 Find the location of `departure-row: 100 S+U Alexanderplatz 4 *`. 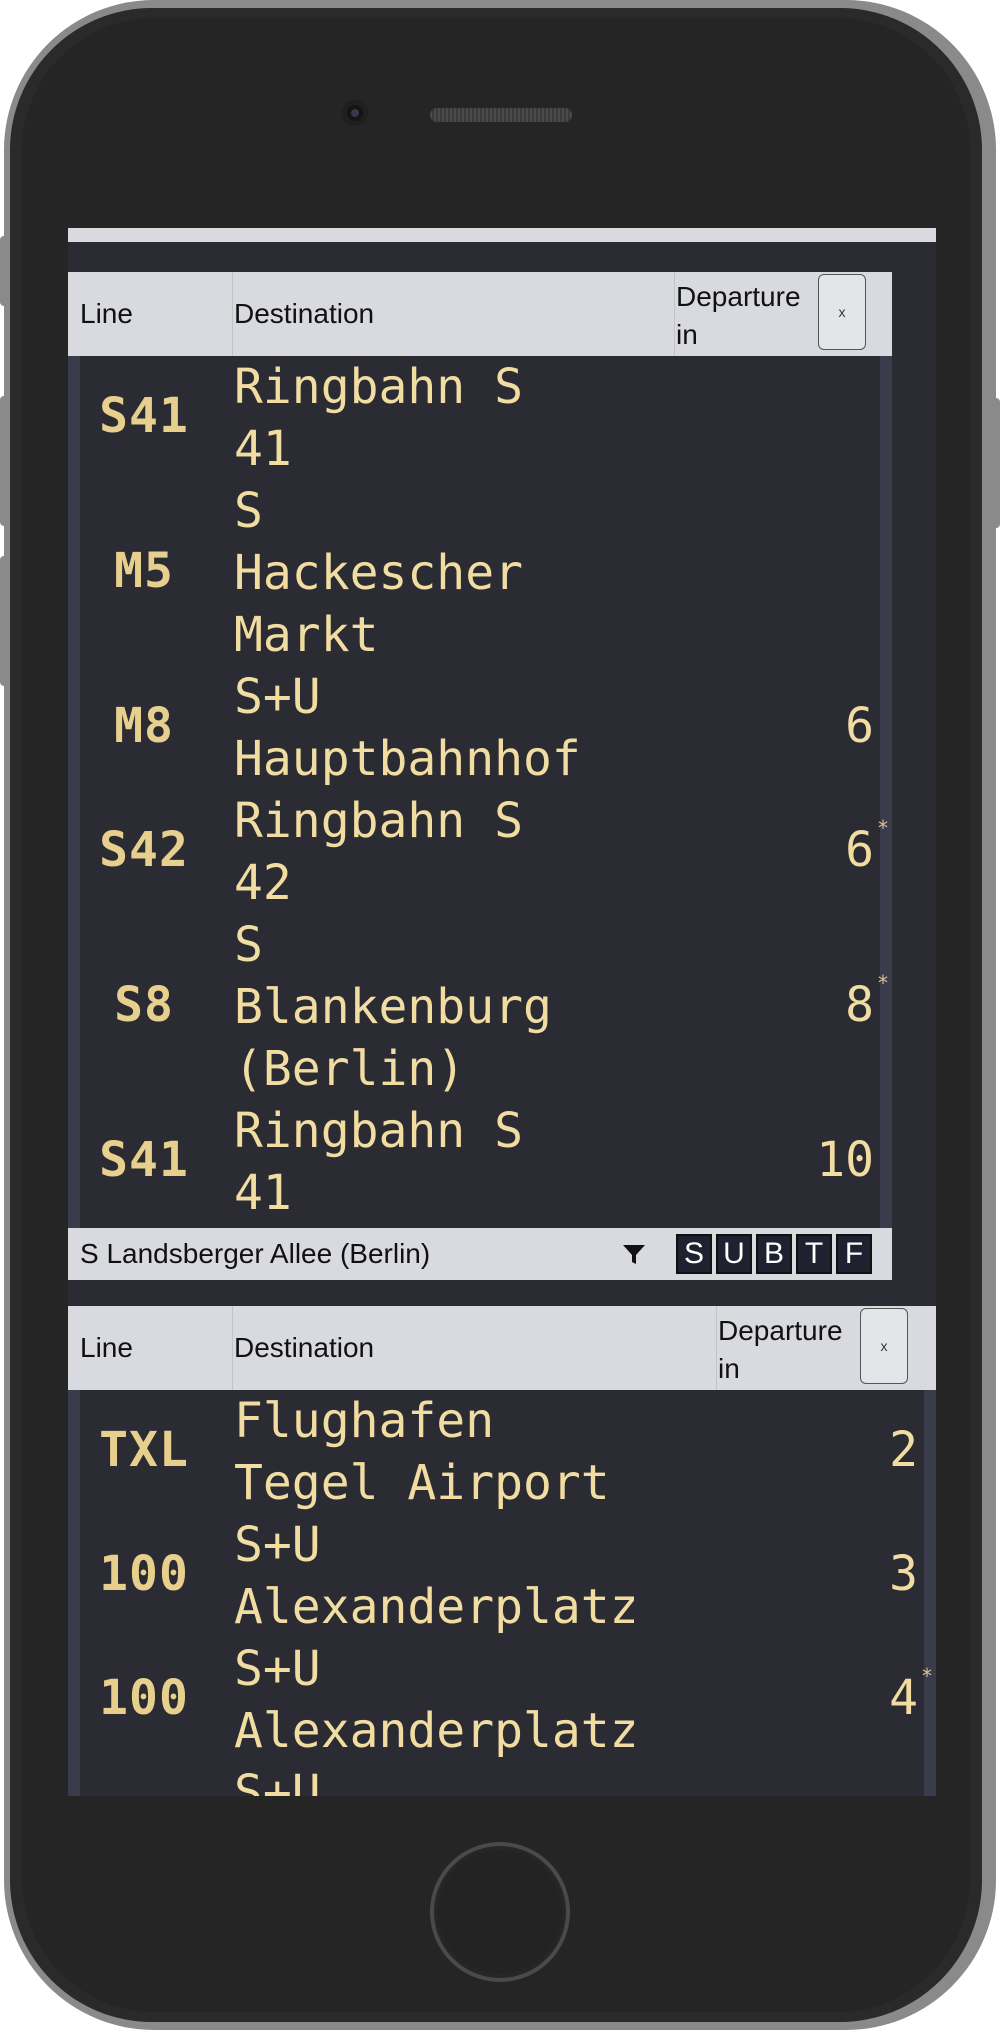

departure-row: 100 S+U Alexanderplatz 4 * is located at coordinates (506, 1700).